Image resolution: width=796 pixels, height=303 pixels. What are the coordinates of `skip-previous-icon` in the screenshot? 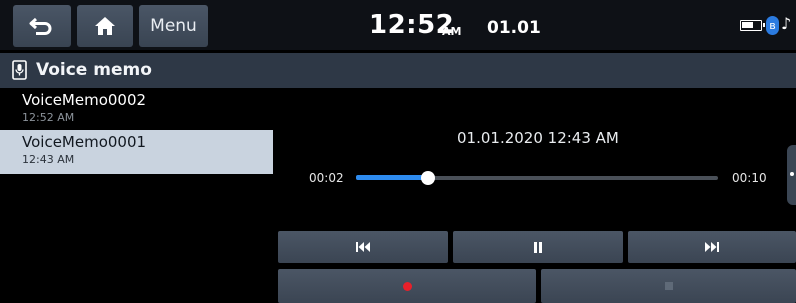 It's located at (363, 247).